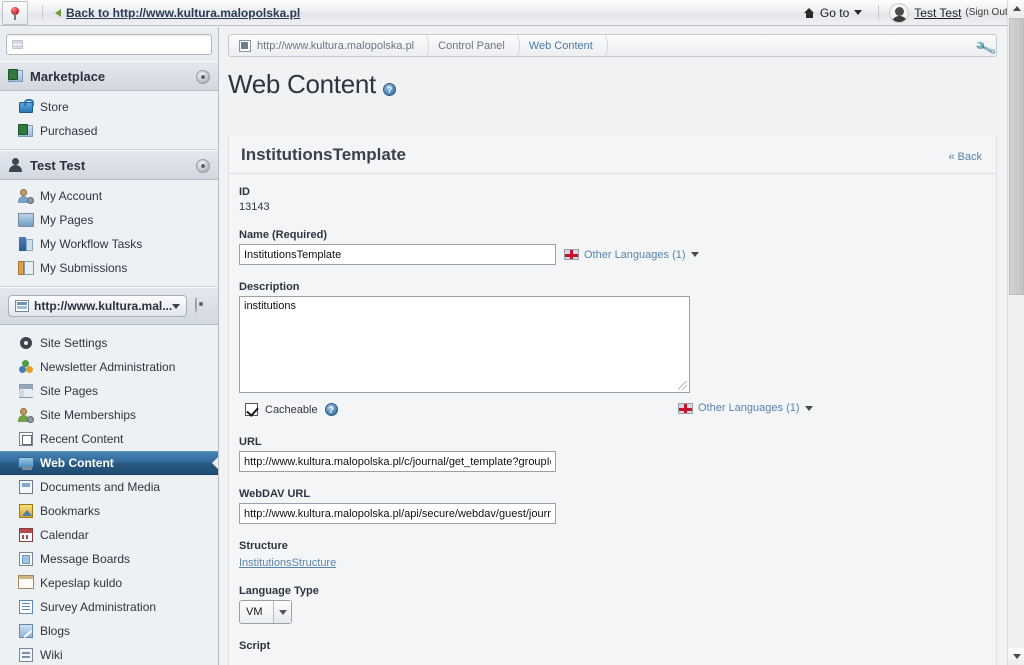 The image size is (1024, 665). I want to click on sidebar-item-label: Store, so click(54, 107).